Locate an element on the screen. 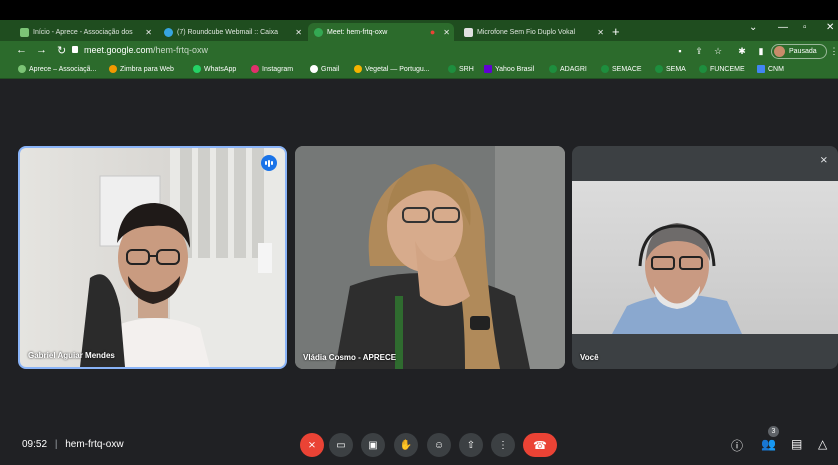 The image size is (838, 465). emoji-icon: ☺ is located at coordinates (439, 445).